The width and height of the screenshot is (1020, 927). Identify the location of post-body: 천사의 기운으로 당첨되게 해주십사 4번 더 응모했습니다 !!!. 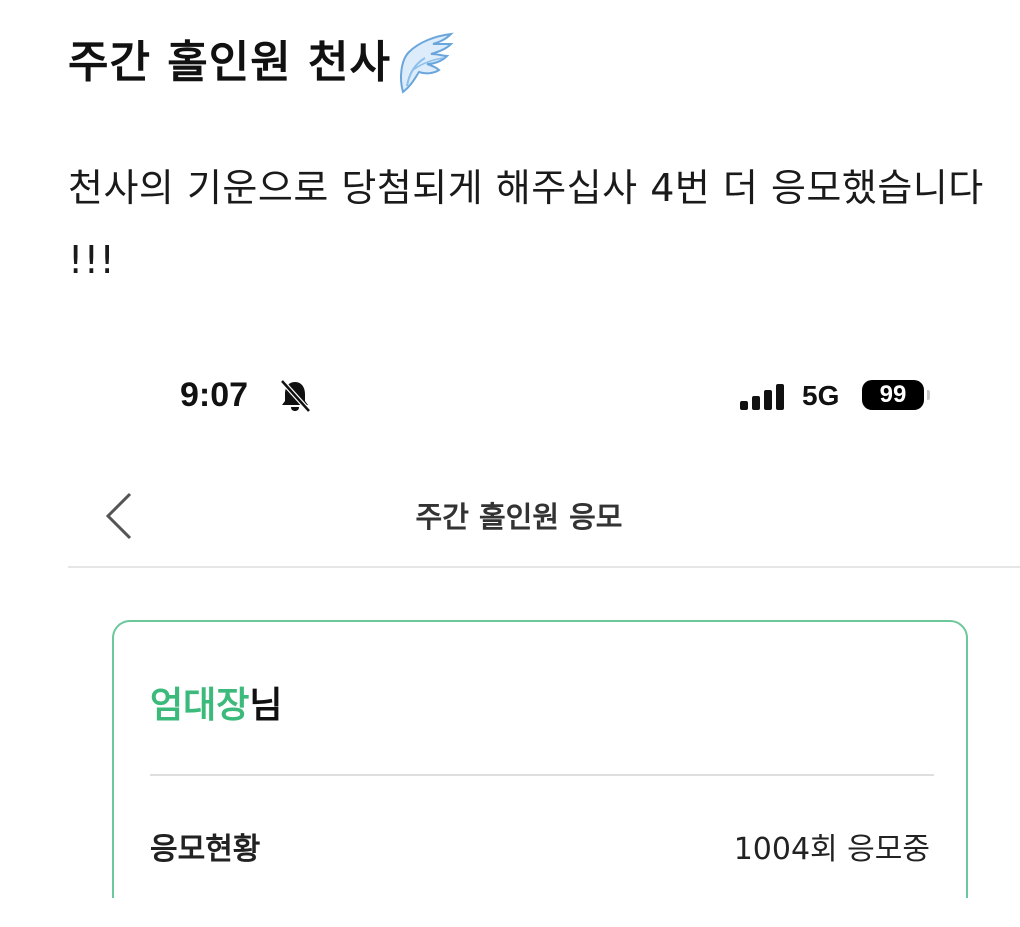
(526, 224).